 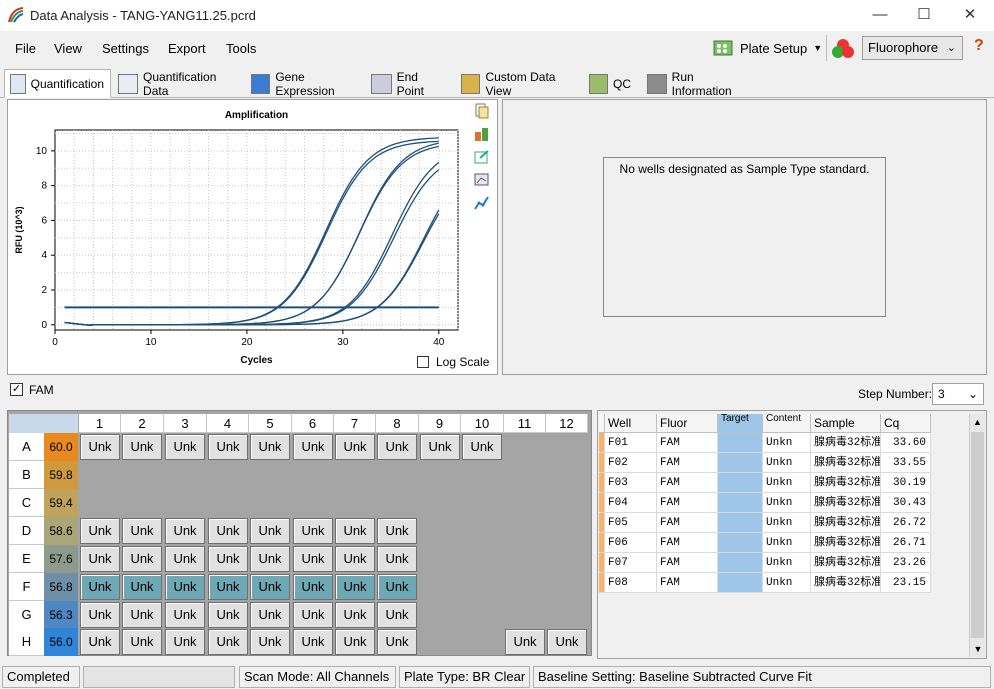 What do you see at coordinates (423, 362) in the screenshot?
I see `log-scale-checkbox` at bounding box center [423, 362].